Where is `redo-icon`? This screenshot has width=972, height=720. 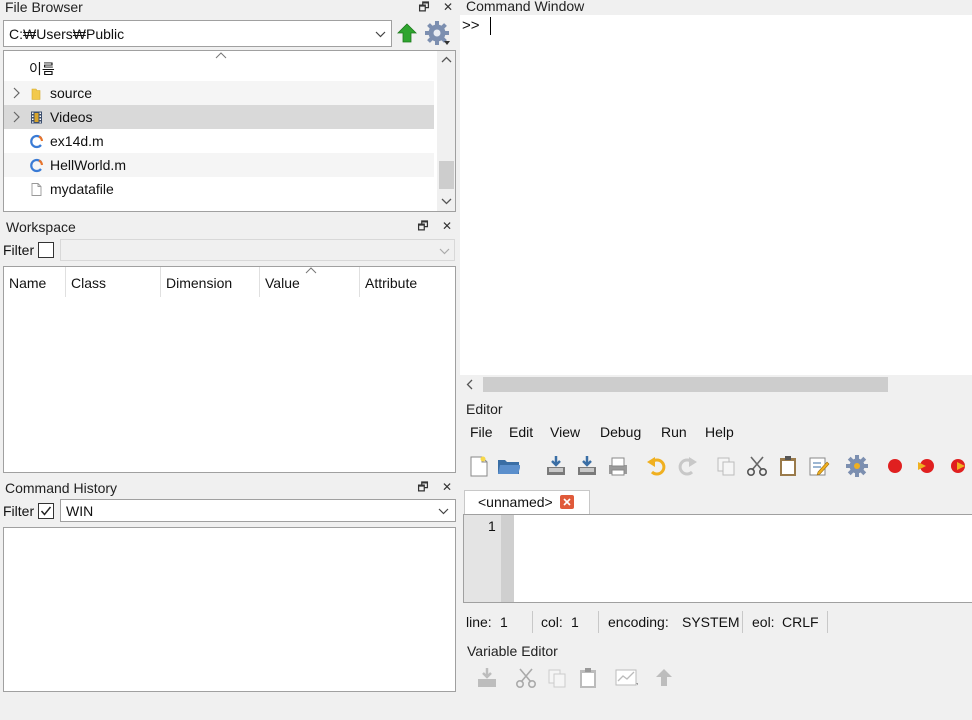
redo-icon is located at coordinates (687, 466).